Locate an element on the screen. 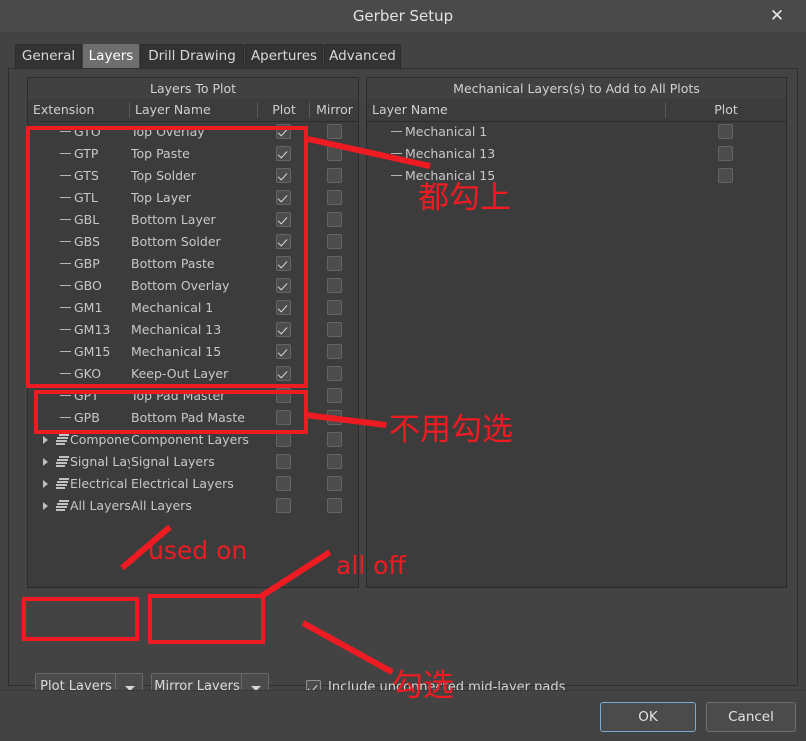 This screenshot has width=806, height=741. table-row: Mechanical 15 is located at coordinates (576, 176).